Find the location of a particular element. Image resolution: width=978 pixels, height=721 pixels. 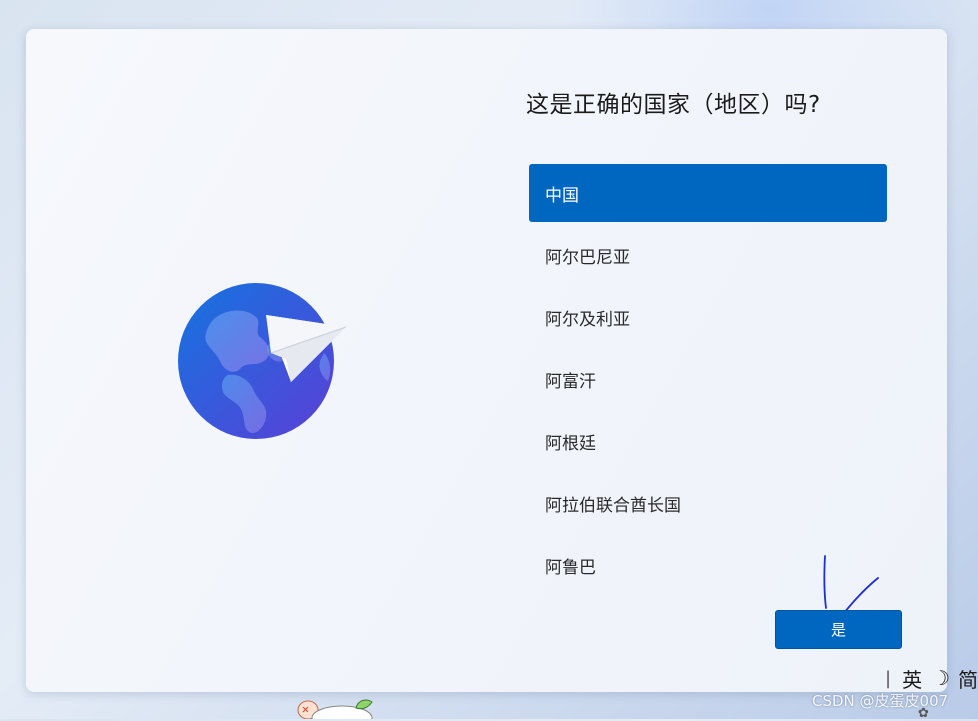

list-item: 阿鲁巴 is located at coordinates (708, 565).